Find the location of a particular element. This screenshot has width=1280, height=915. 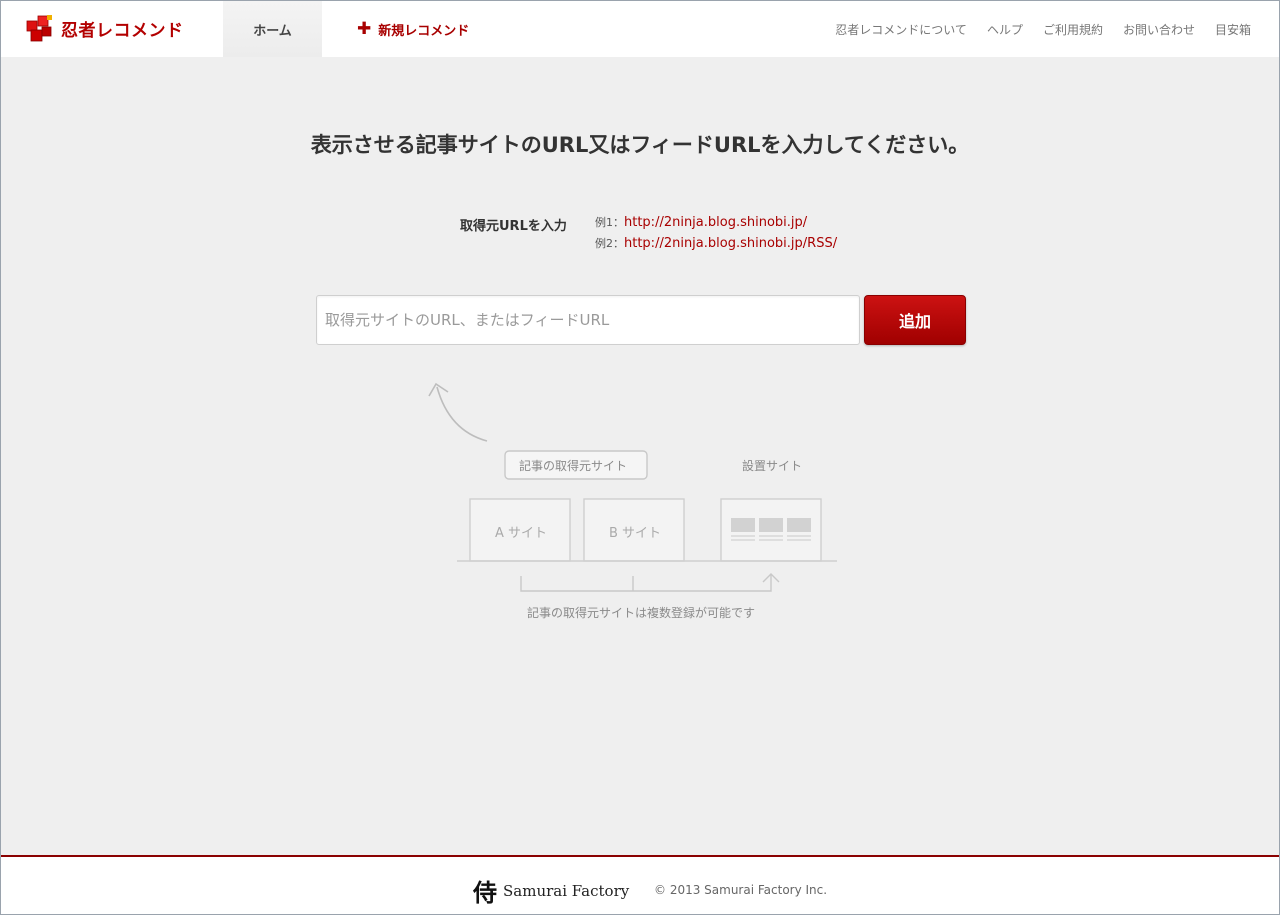

samurai-factory-logo: 侍 Samurai Factory is located at coordinates (551, 890).